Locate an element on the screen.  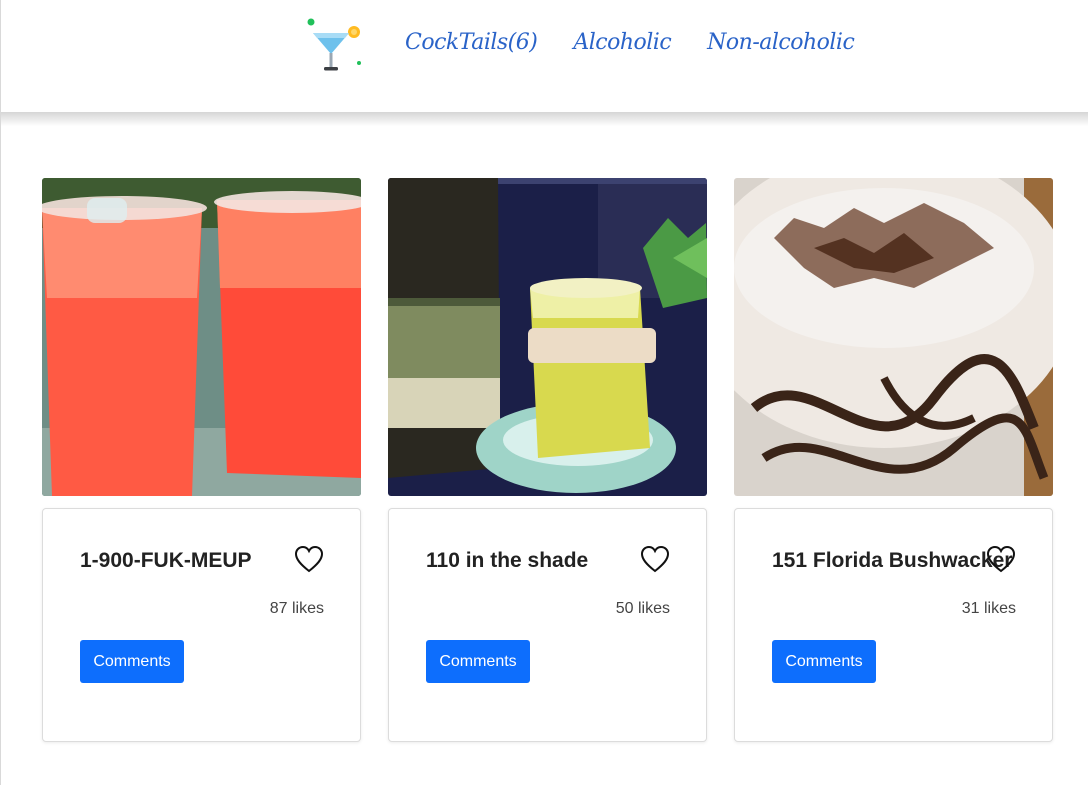
likes-count: 87 likes is located at coordinates (296, 608).